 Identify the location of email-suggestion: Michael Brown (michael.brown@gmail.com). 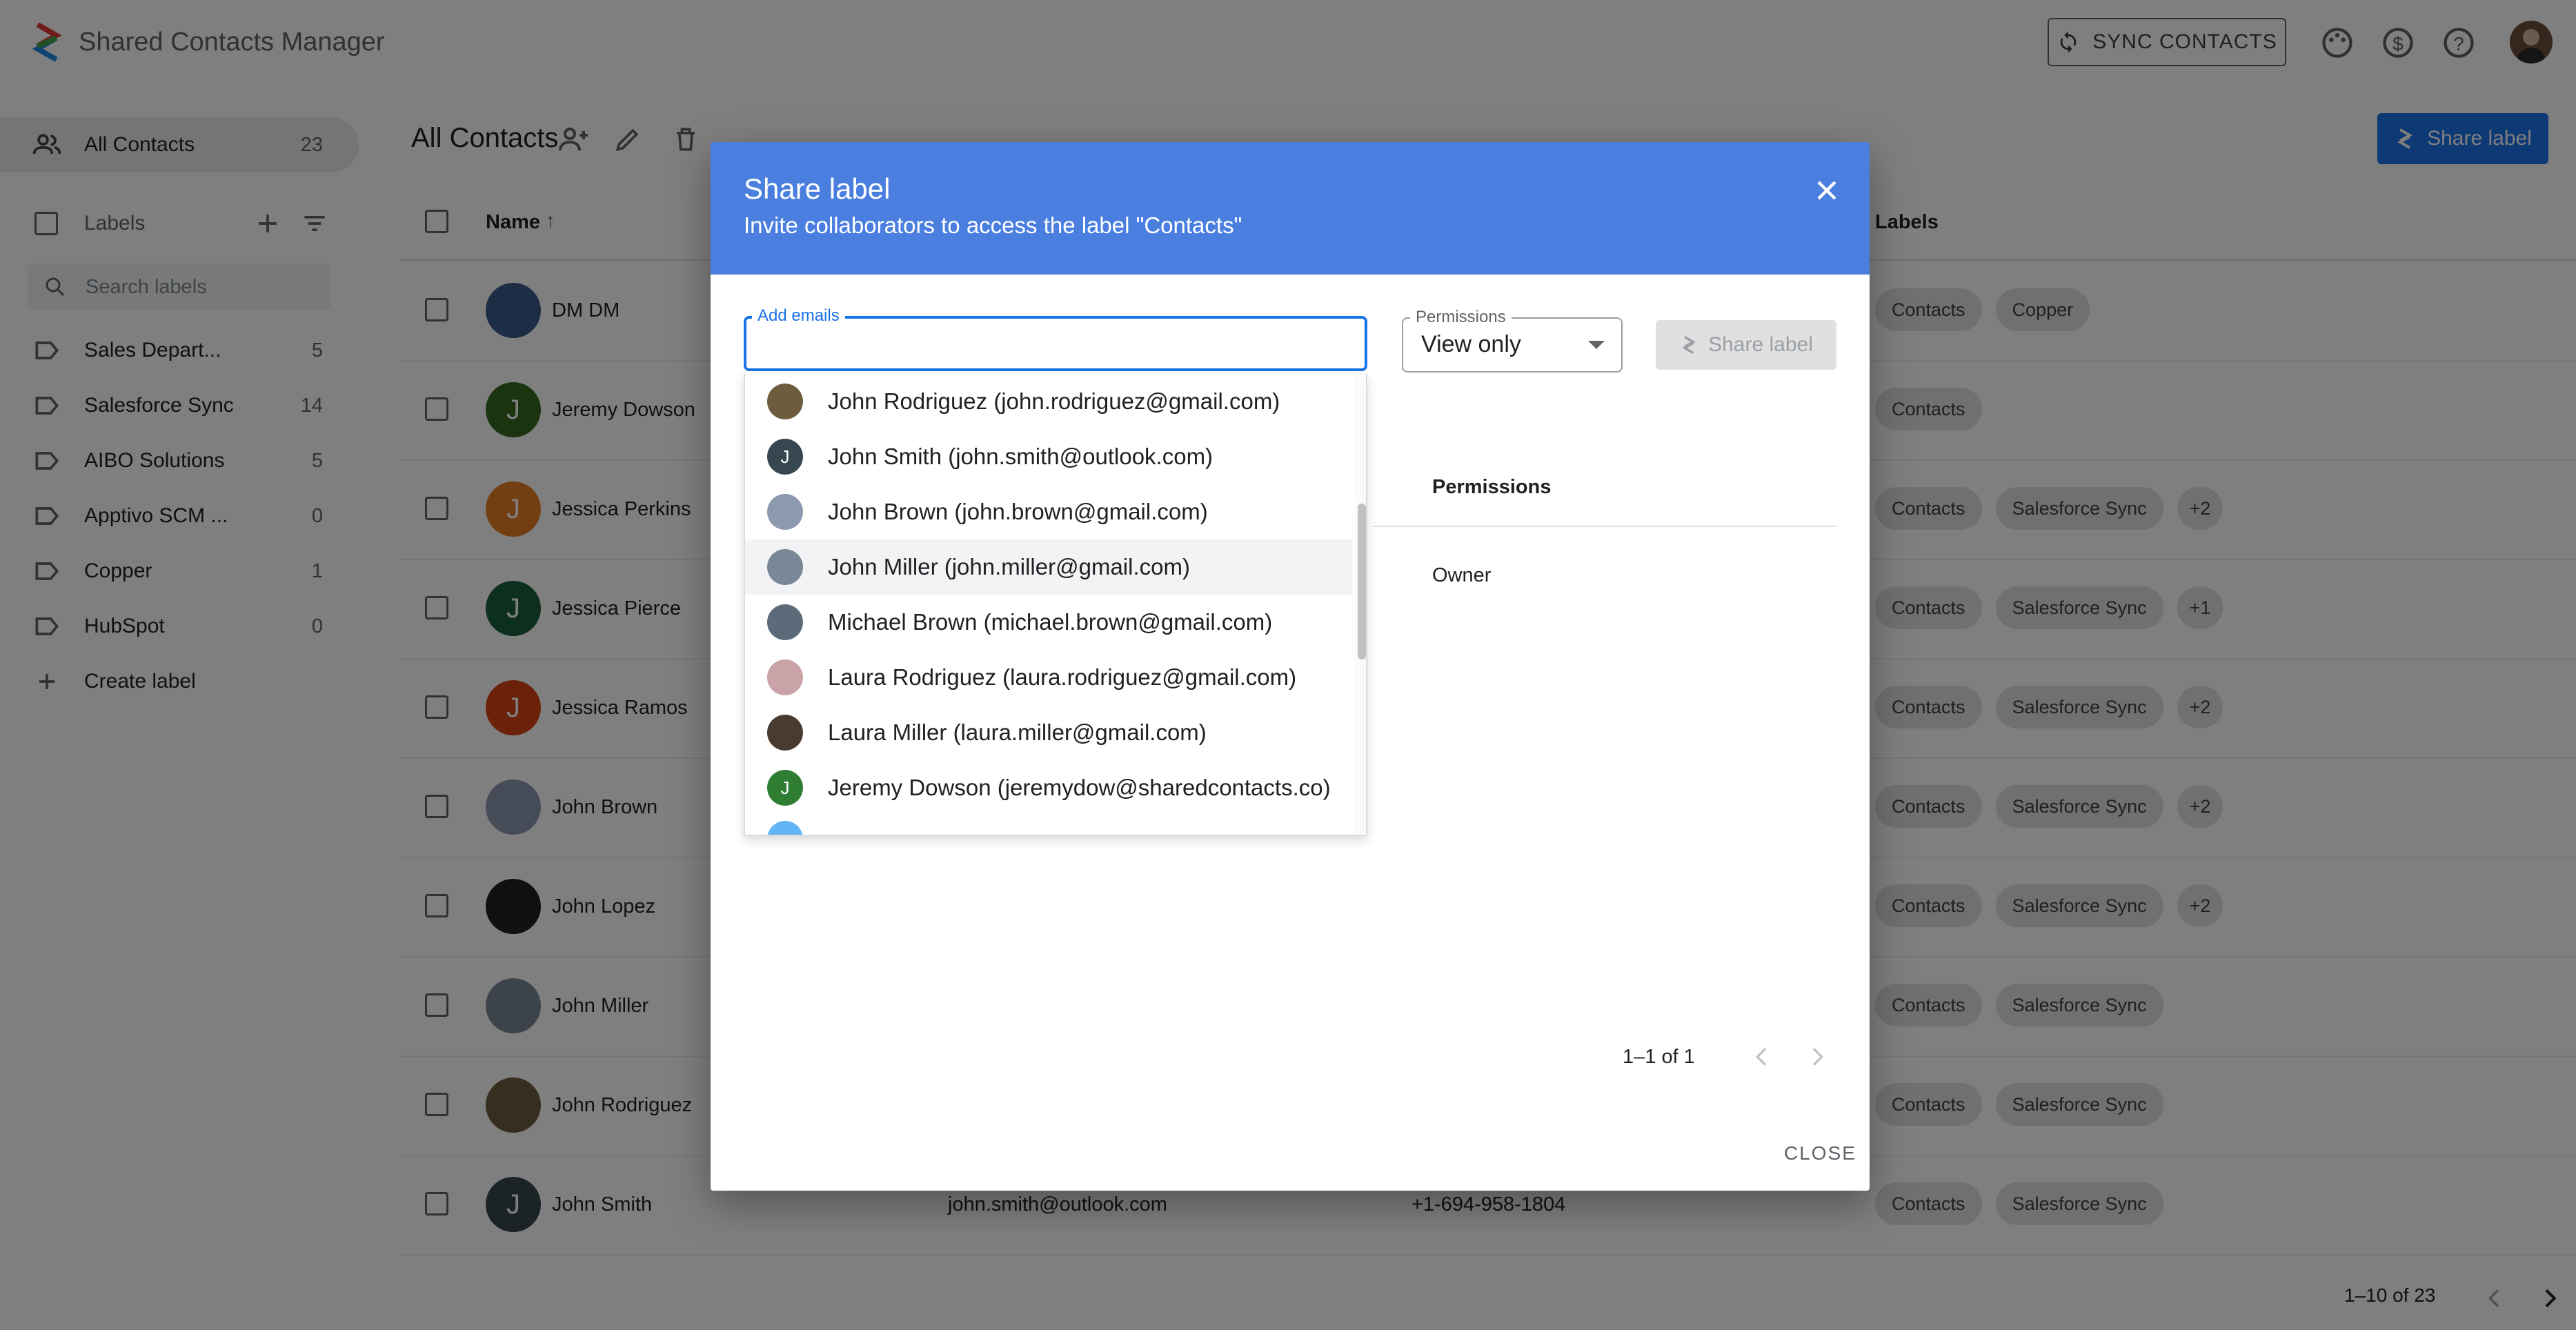
(1048, 623).